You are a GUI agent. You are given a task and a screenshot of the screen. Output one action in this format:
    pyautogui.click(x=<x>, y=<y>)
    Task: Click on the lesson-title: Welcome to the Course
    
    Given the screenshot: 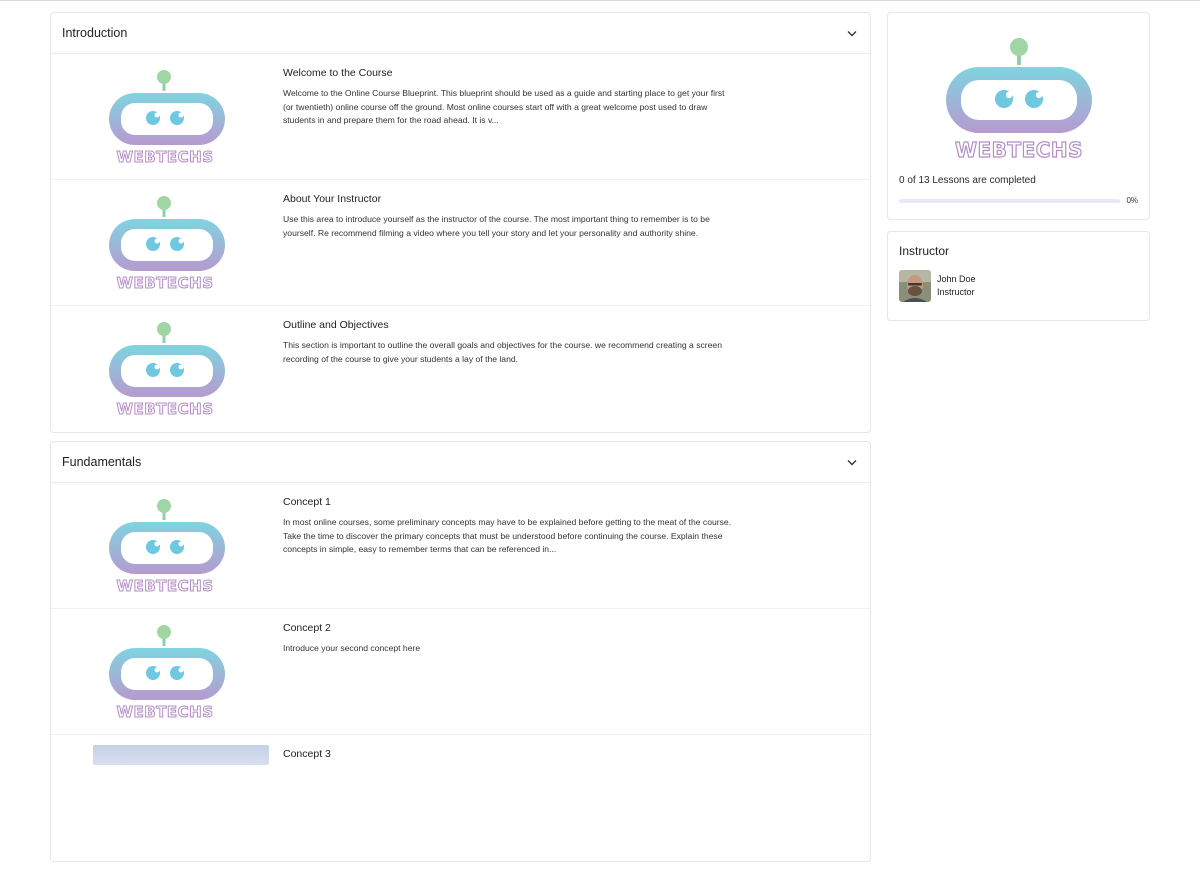 What is the action you would take?
    pyautogui.click(x=508, y=73)
    